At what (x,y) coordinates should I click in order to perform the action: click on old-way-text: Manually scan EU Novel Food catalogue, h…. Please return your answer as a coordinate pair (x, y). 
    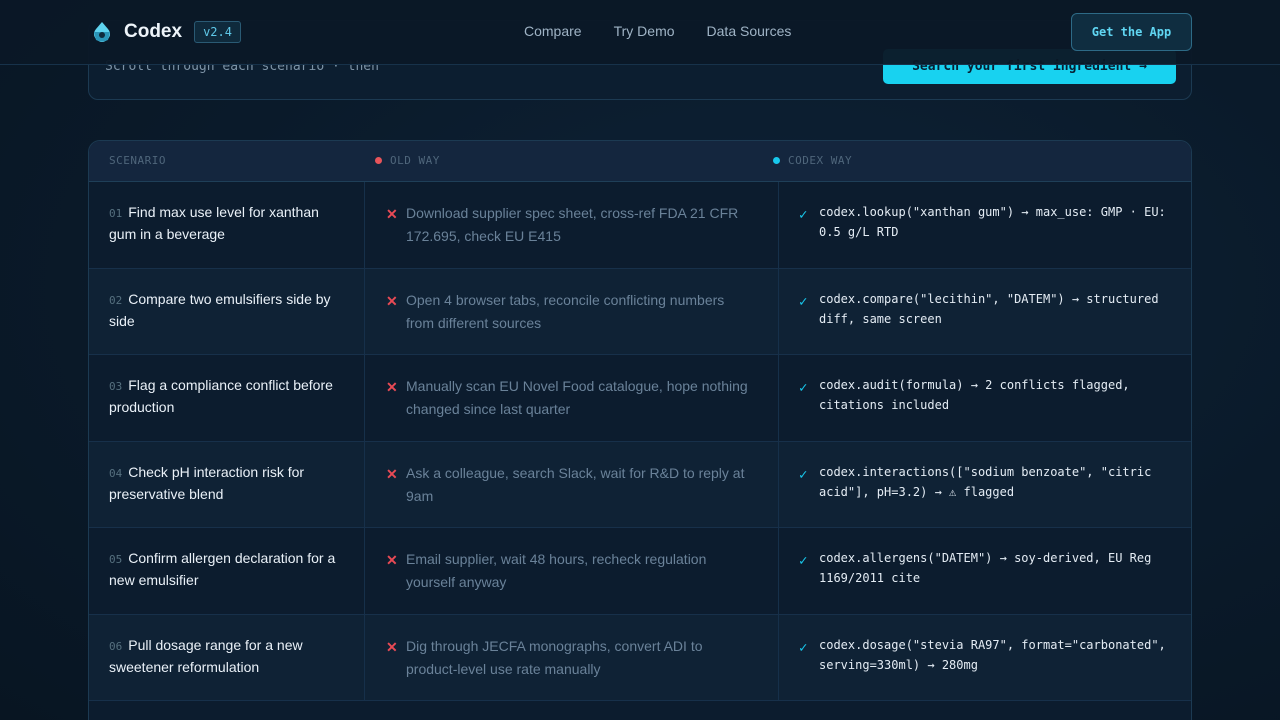
    Looking at the image, I should click on (577, 397).